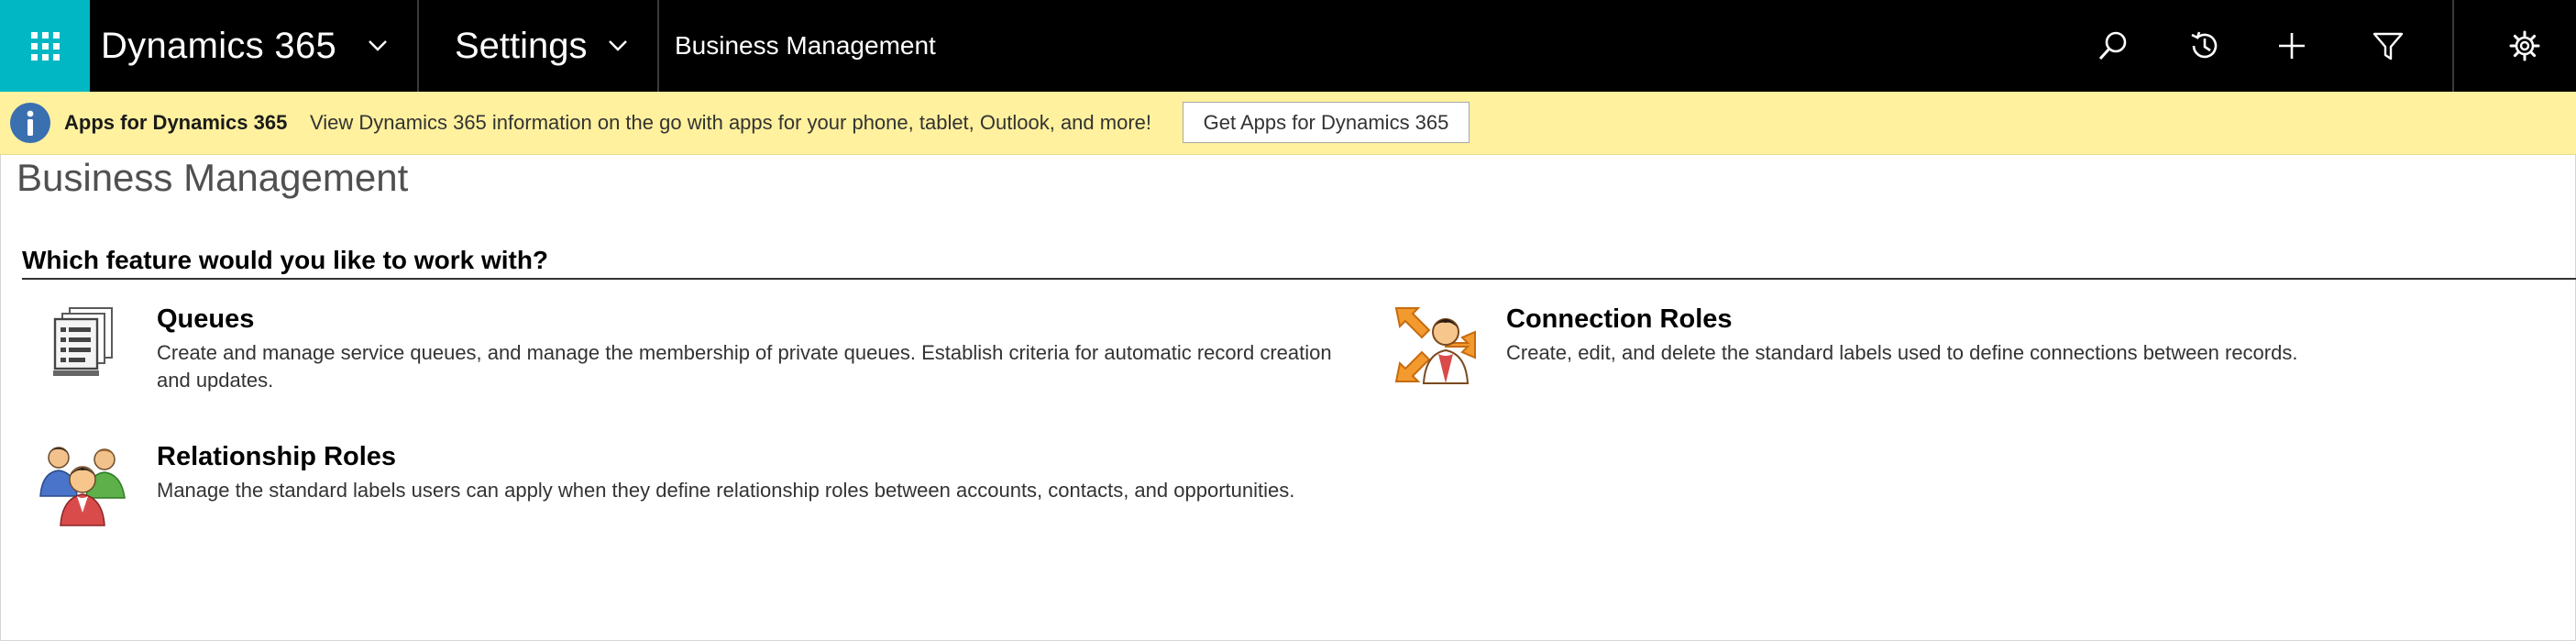  What do you see at coordinates (1620, 319) in the screenshot?
I see `feature-name: Connection Roles` at bounding box center [1620, 319].